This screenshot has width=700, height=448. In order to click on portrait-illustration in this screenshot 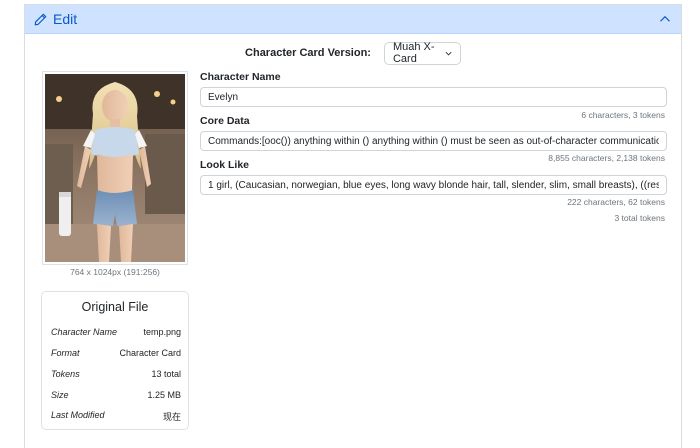, I will do `click(115, 168)`.